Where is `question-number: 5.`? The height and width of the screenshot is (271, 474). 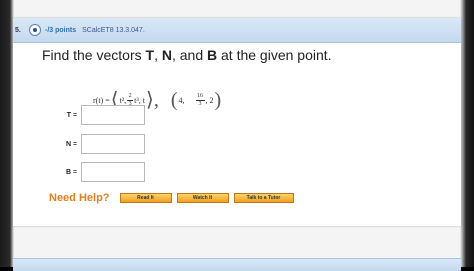
question-number: 5. is located at coordinates (18, 30).